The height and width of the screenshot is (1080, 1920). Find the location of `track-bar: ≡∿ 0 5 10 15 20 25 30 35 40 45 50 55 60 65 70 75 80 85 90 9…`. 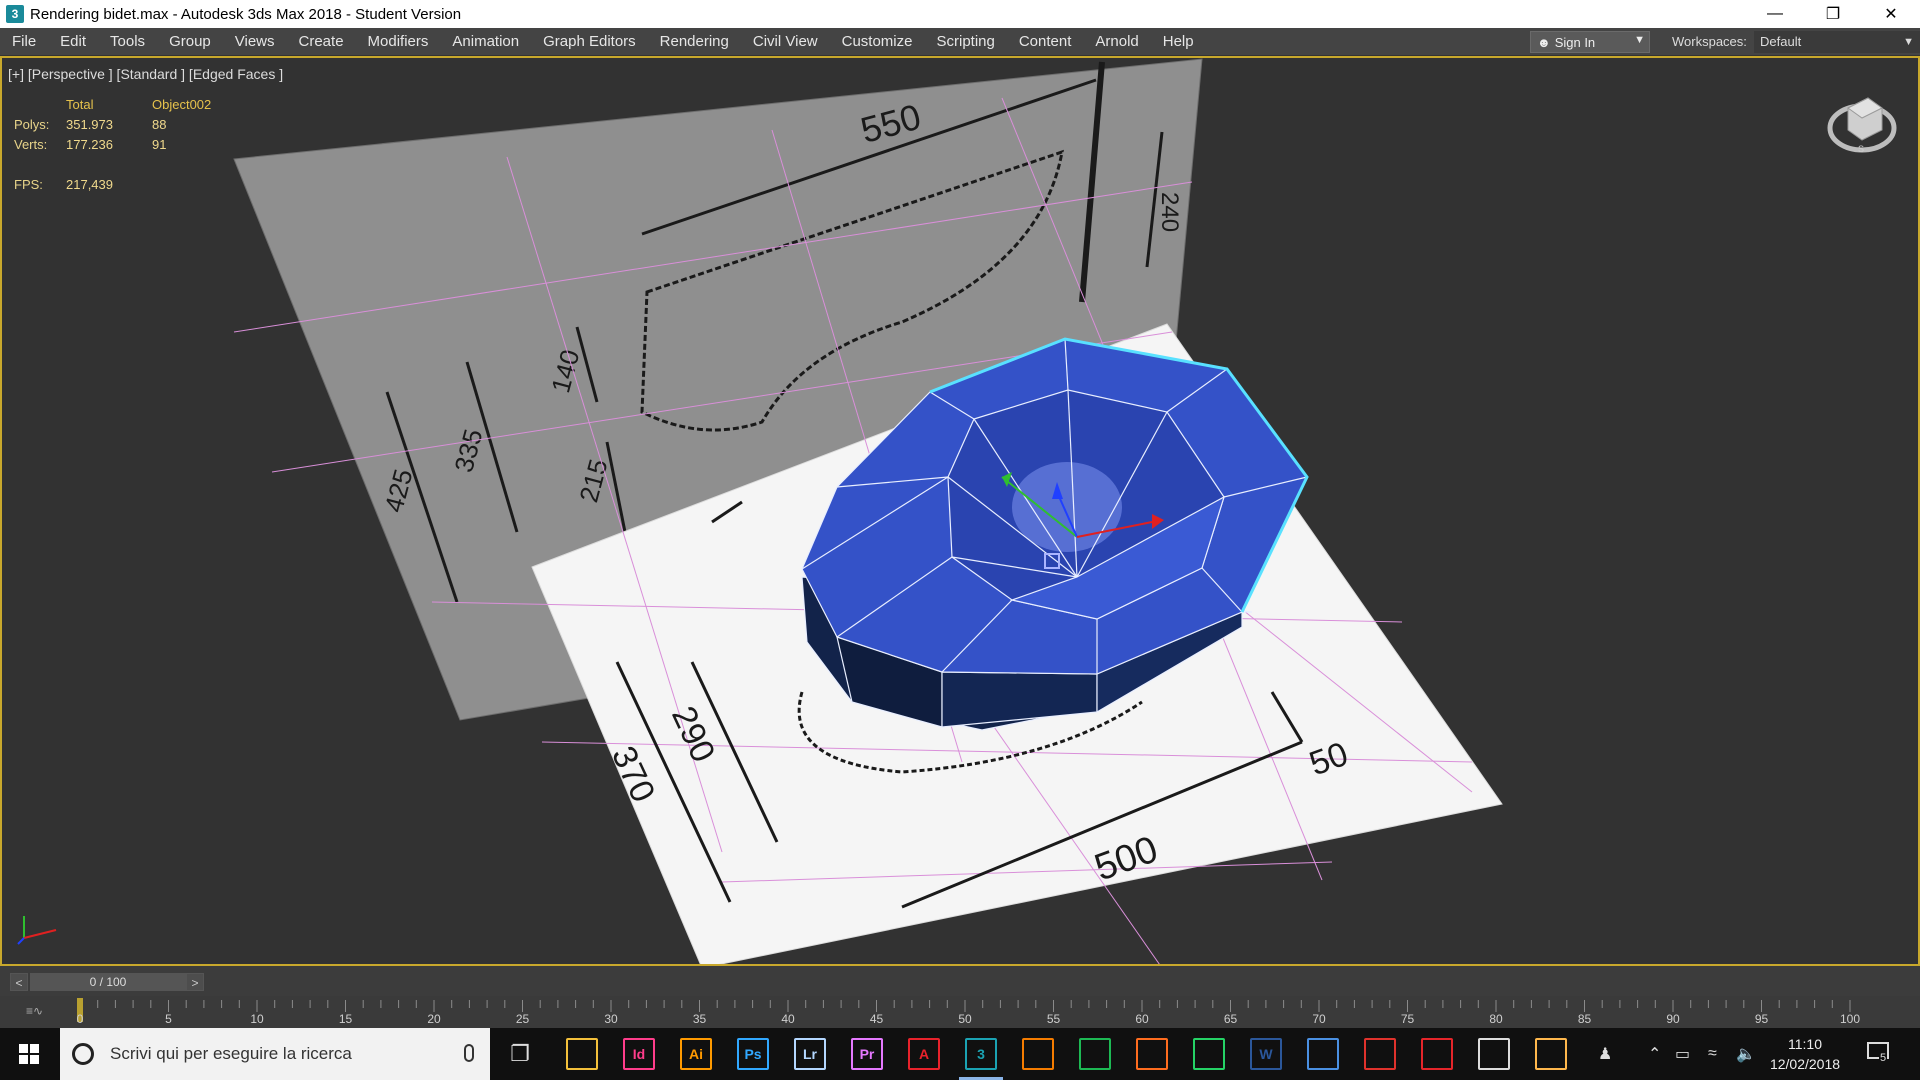

track-bar: ≡∿ 0 5 10 15 20 25 30 35 40 45 50 55 60 65 70 75 80 85 90 9… is located at coordinates (960, 1012).